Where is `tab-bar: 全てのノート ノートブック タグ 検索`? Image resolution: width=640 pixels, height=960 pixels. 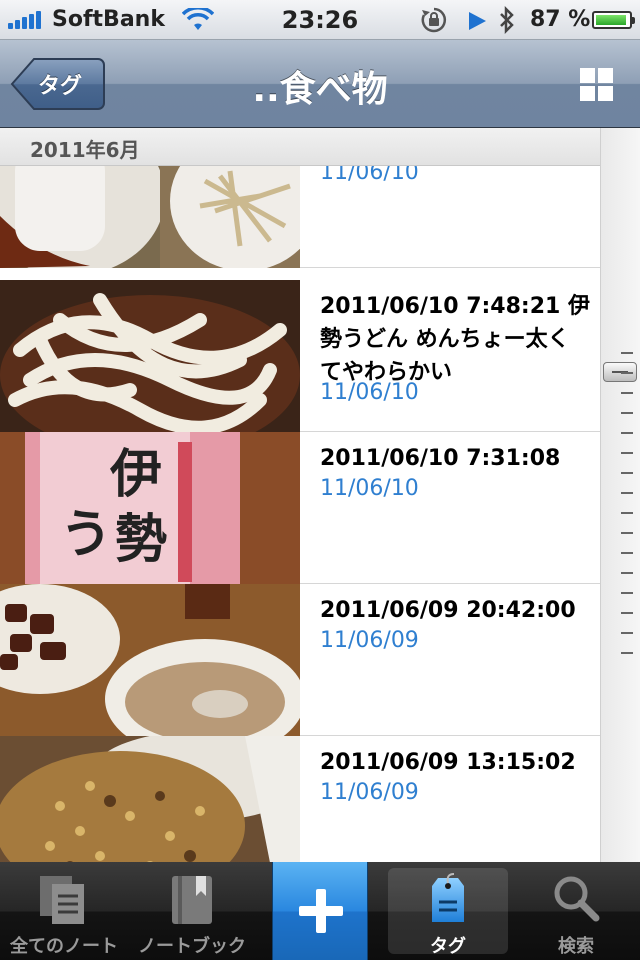 tab-bar: 全てのノート ノートブック タグ 検索 is located at coordinates (320, 911).